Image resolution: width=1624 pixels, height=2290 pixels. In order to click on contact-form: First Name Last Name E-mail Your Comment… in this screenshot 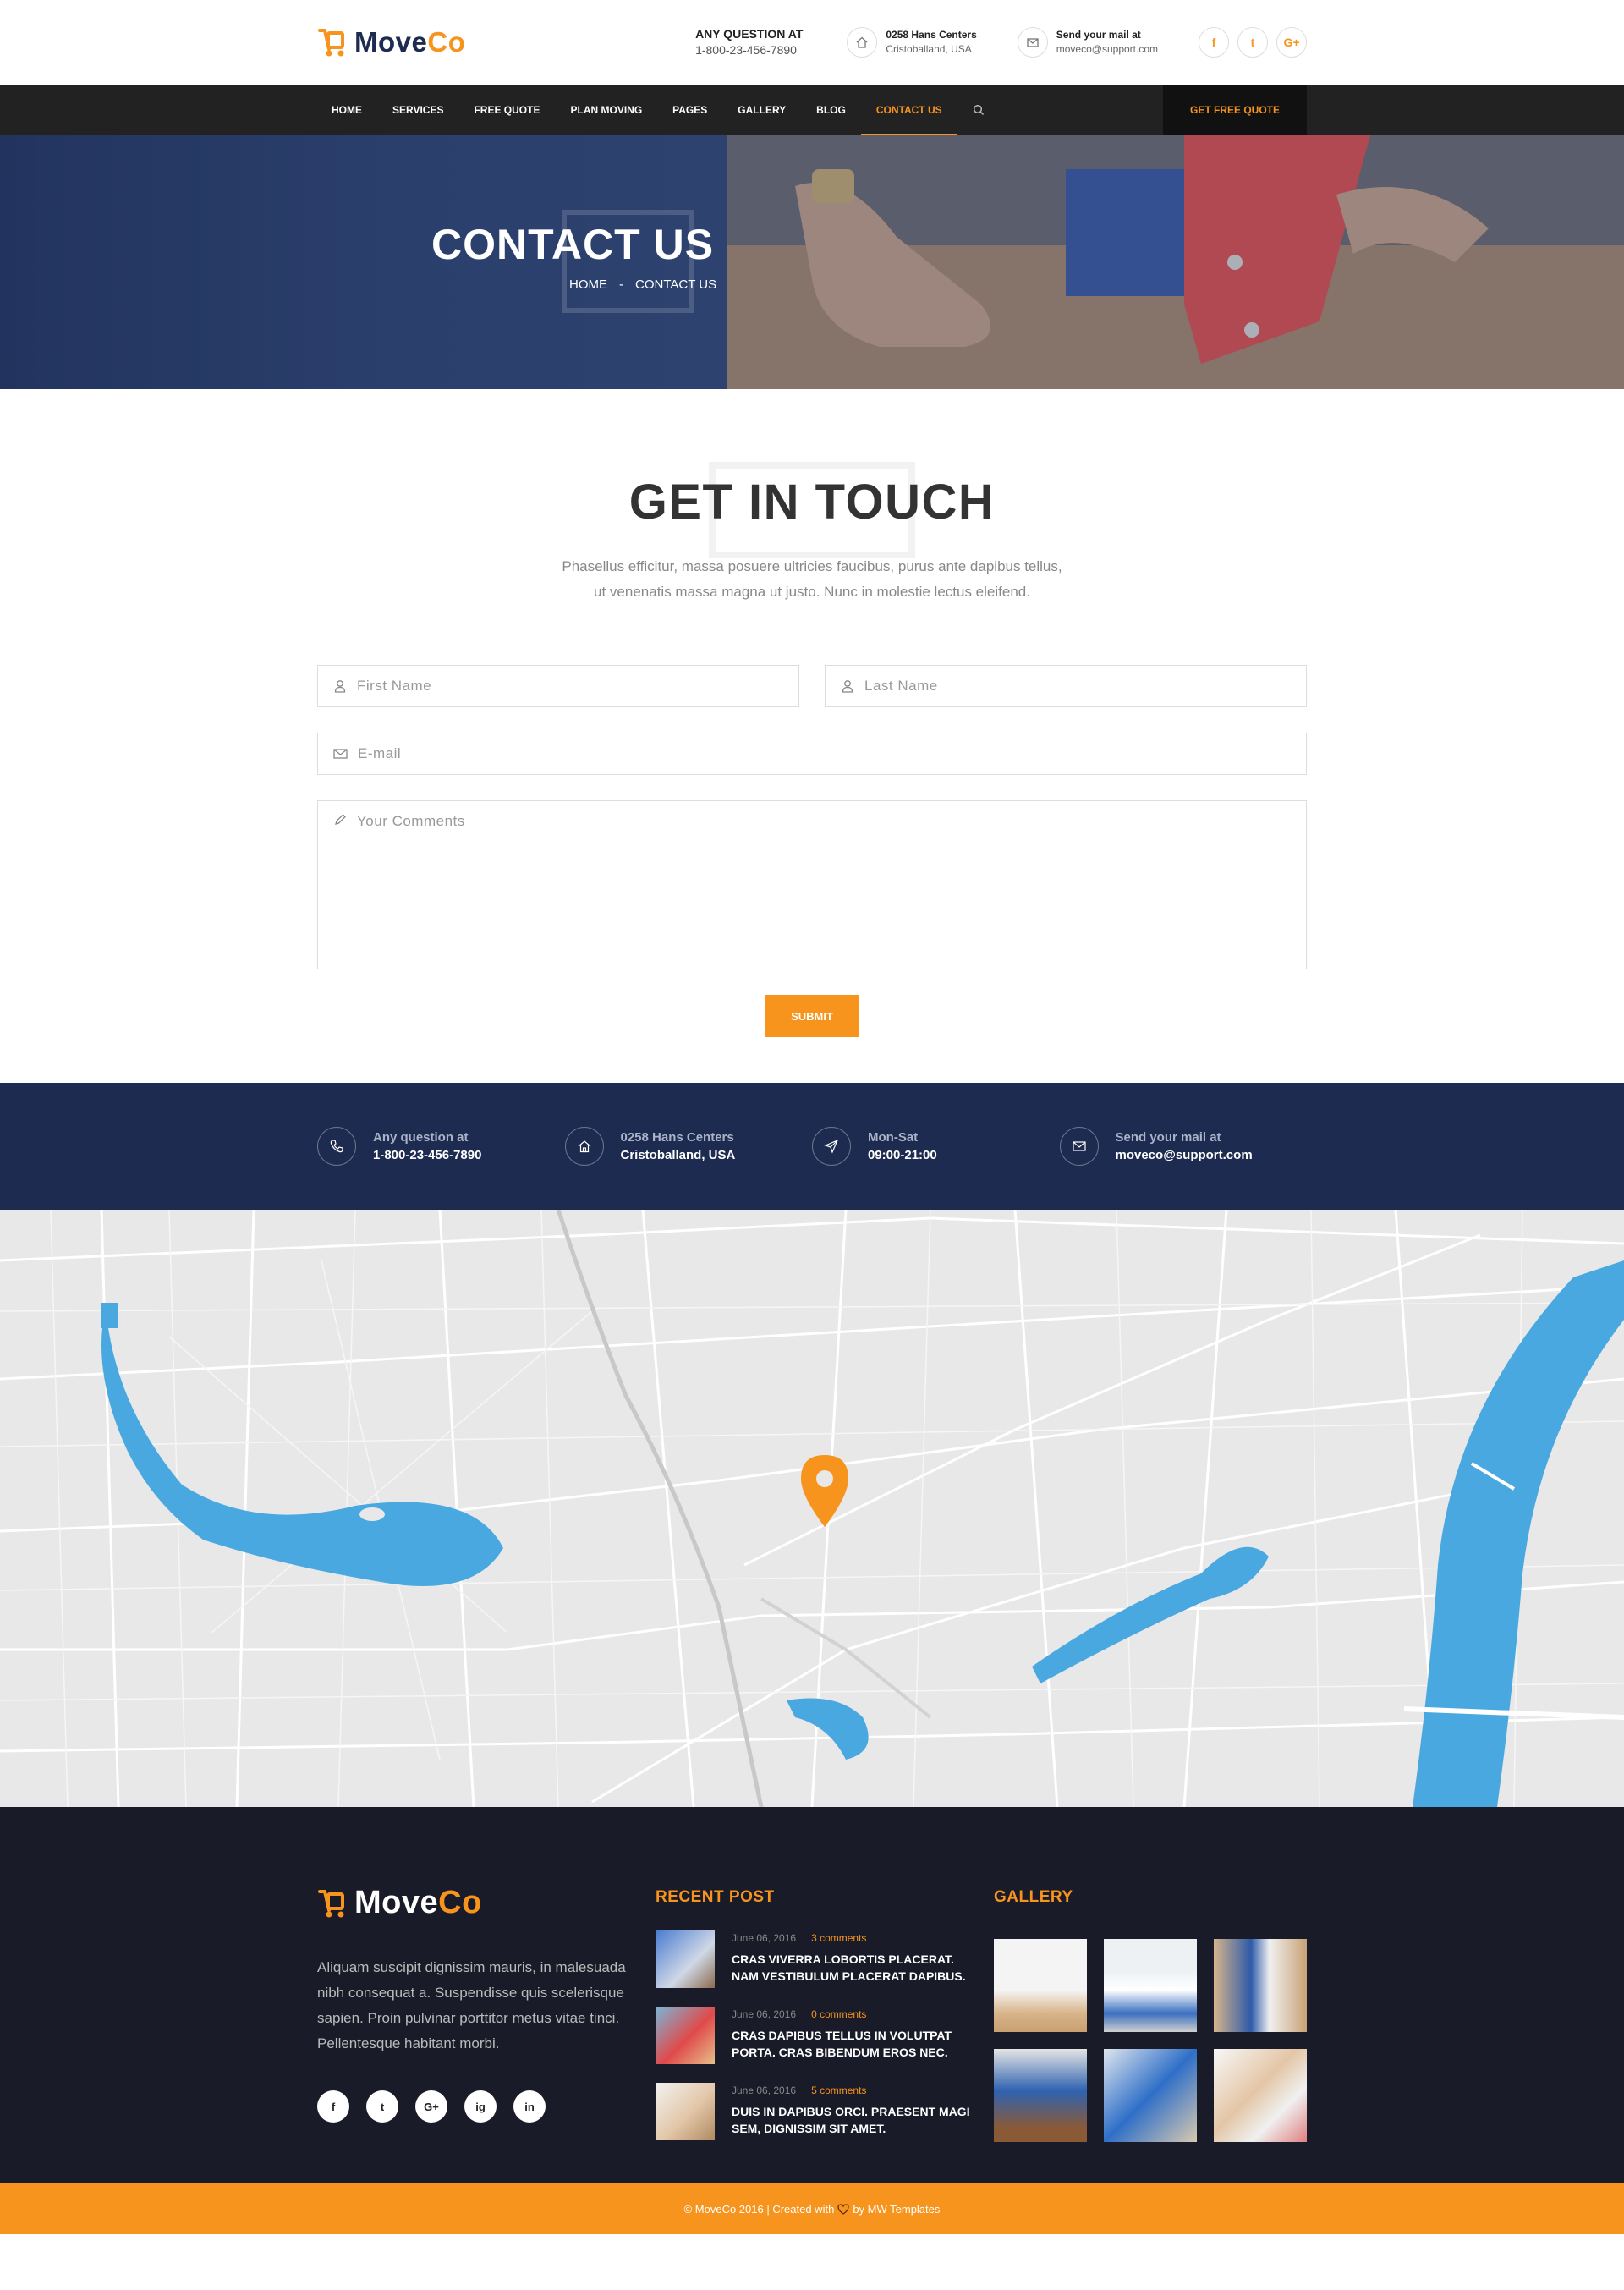, I will do `click(812, 851)`.